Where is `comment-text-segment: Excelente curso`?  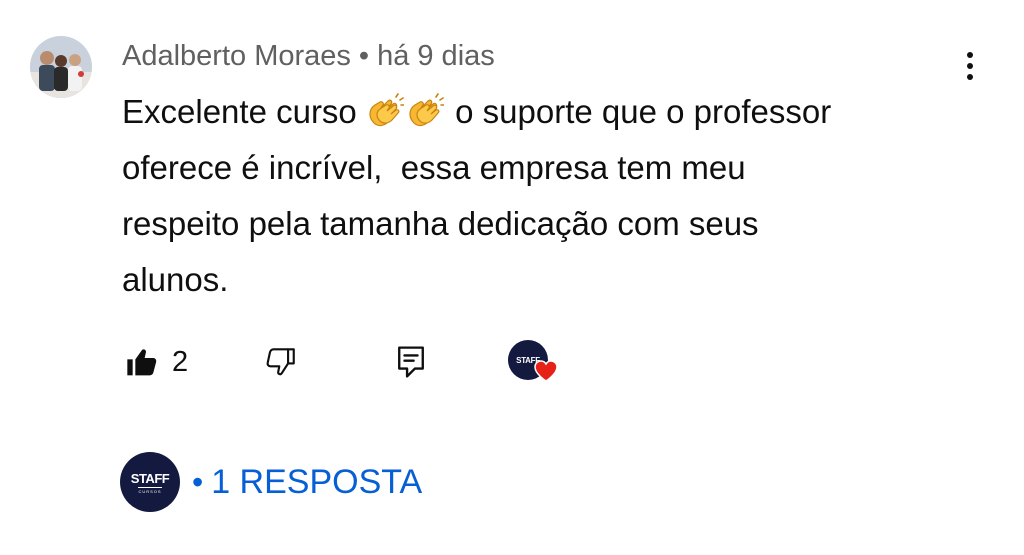 comment-text-segment: Excelente curso is located at coordinates (244, 111).